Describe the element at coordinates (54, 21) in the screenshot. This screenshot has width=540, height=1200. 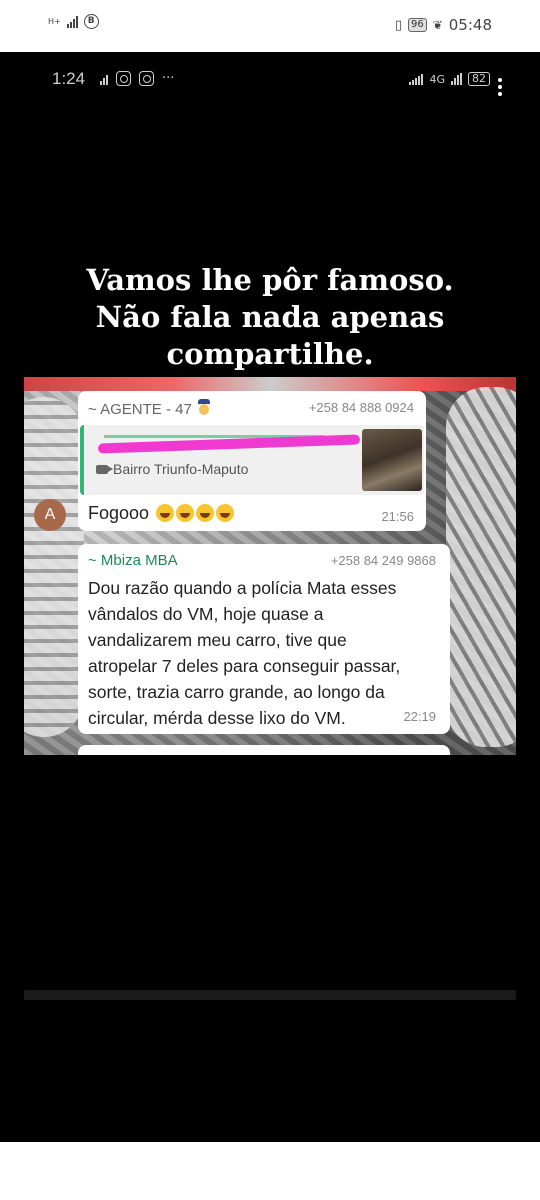
I see `network-type: H+` at that location.